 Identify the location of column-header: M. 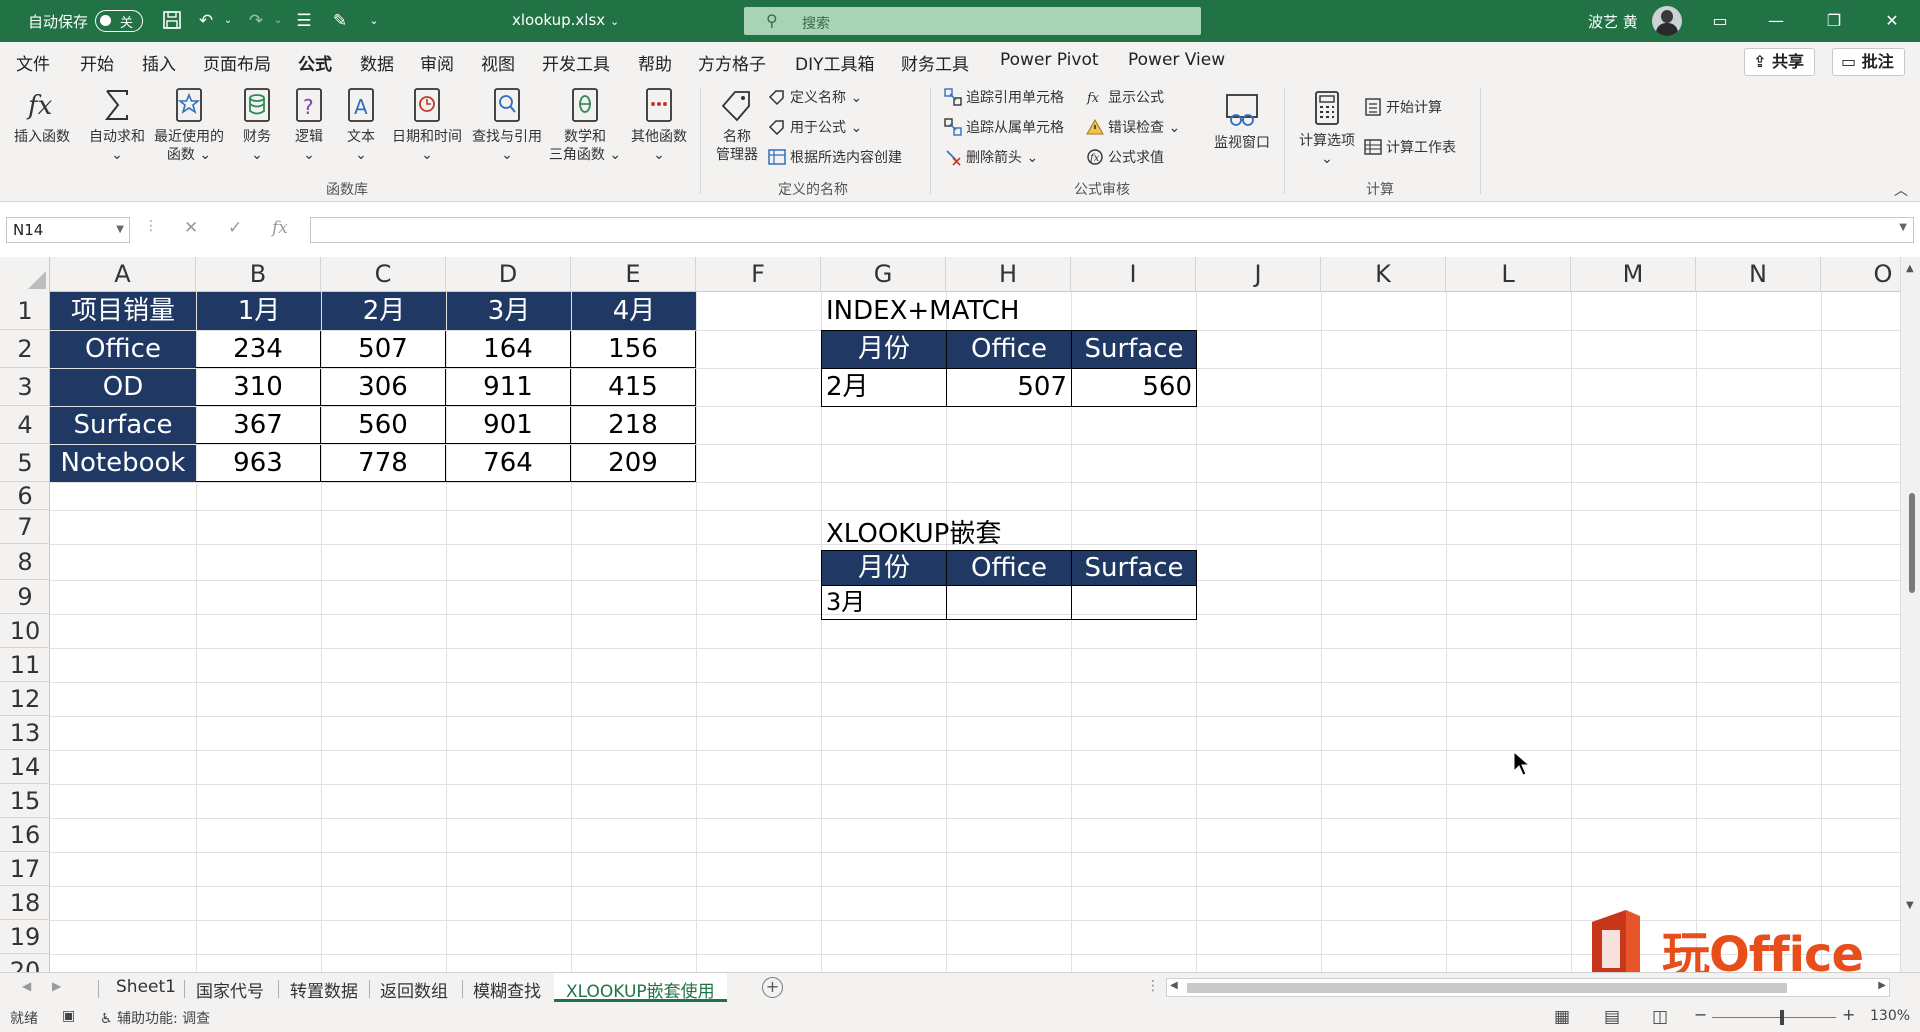
(1633, 274).